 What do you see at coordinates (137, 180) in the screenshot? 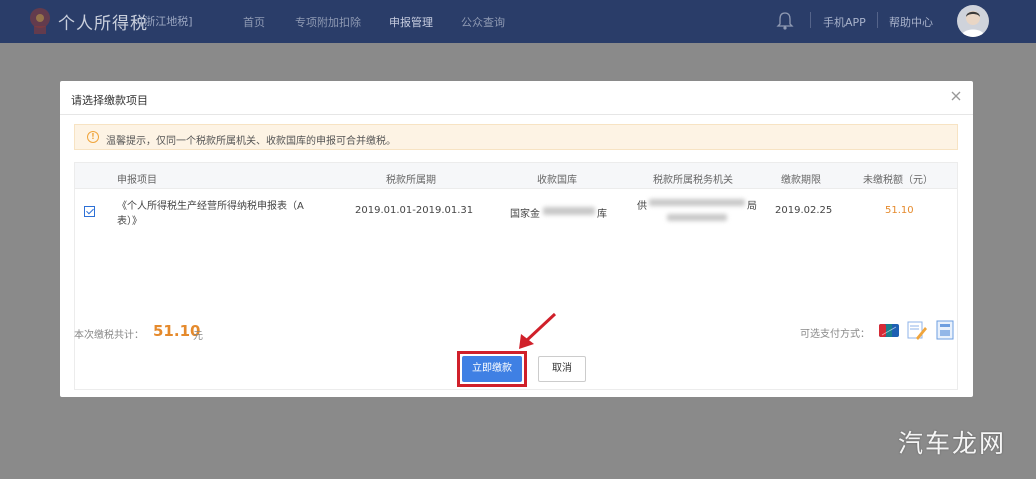
I see `col-header-item: 申报项目` at bounding box center [137, 180].